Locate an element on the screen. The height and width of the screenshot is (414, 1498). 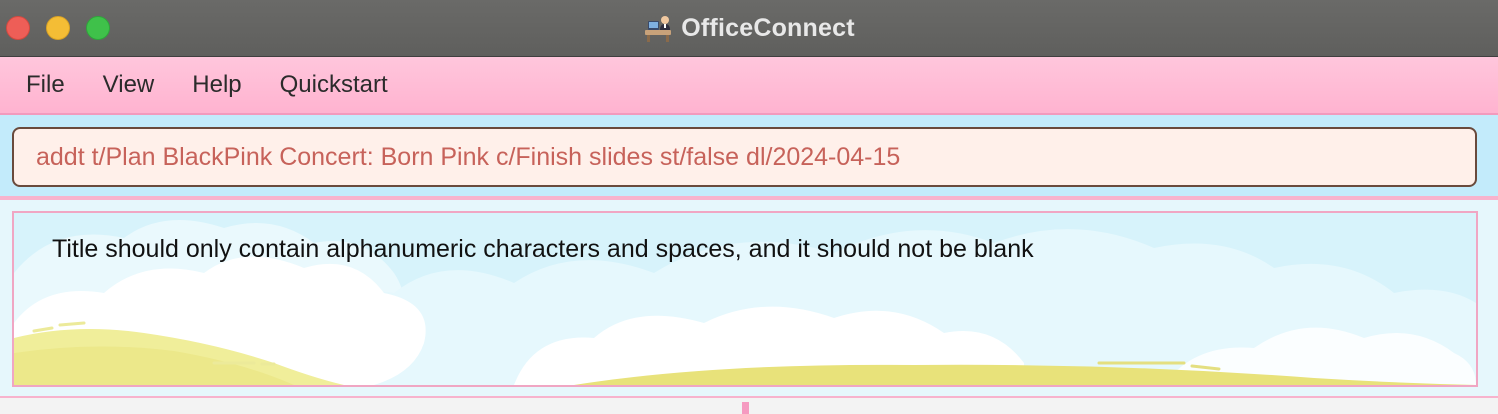
window-title-group: OfficeConnect is located at coordinates (749, 28).